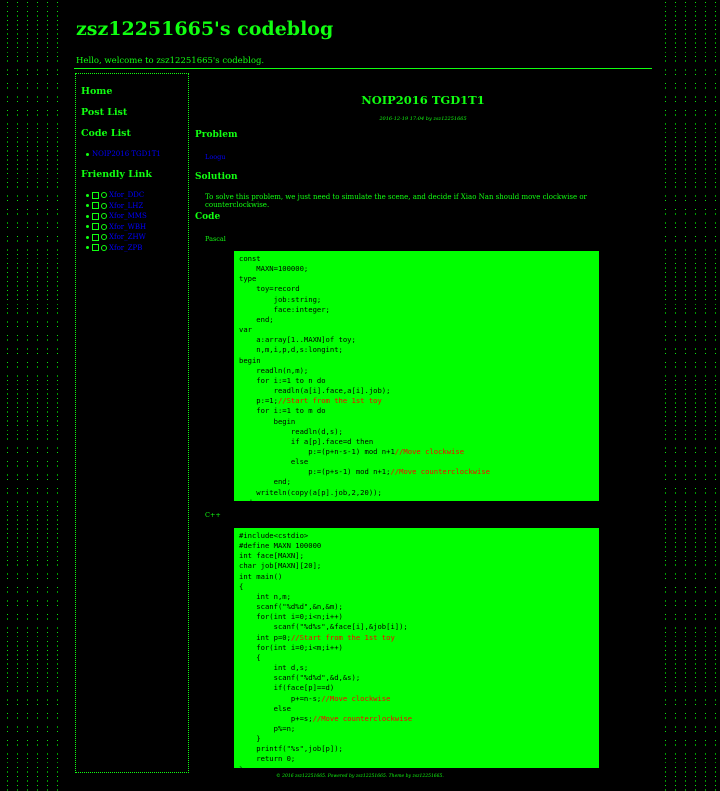 This screenshot has height=791, width=720. I want to click on code-line: int main(), so click(260, 576).